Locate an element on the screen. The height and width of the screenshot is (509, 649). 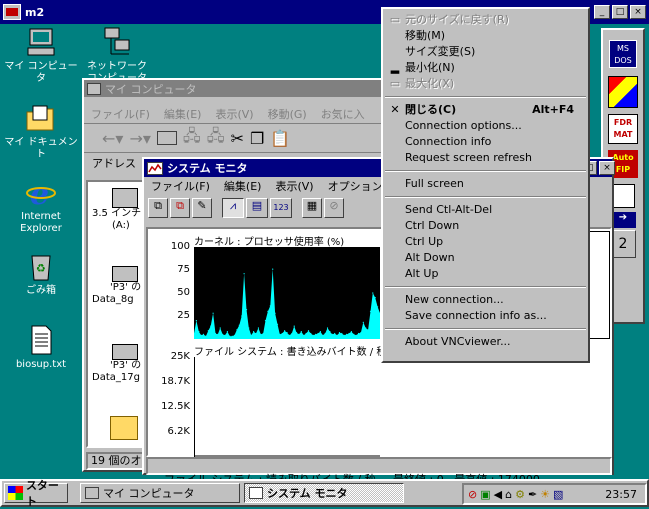
internet-explorer-icon: e is located at coordinates (41, 194).